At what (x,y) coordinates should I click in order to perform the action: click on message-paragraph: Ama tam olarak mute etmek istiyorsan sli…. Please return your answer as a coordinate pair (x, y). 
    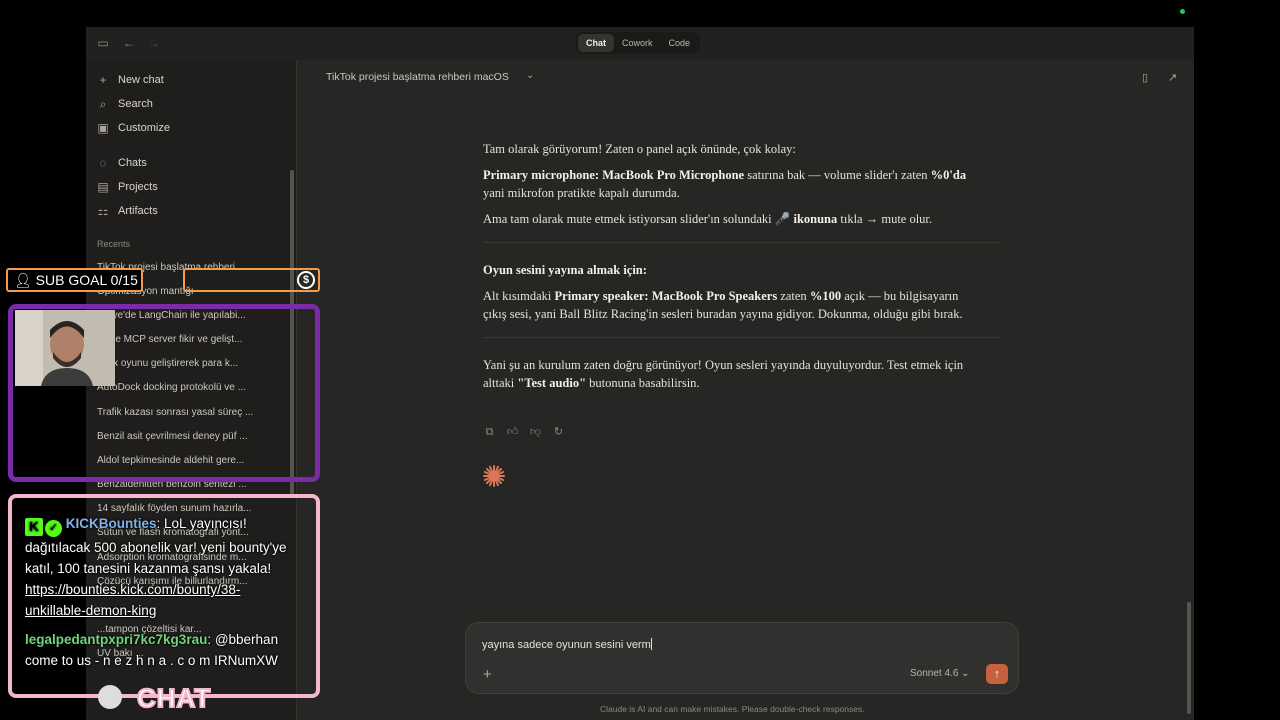
    Looking at the image, I should click on (708, 219).